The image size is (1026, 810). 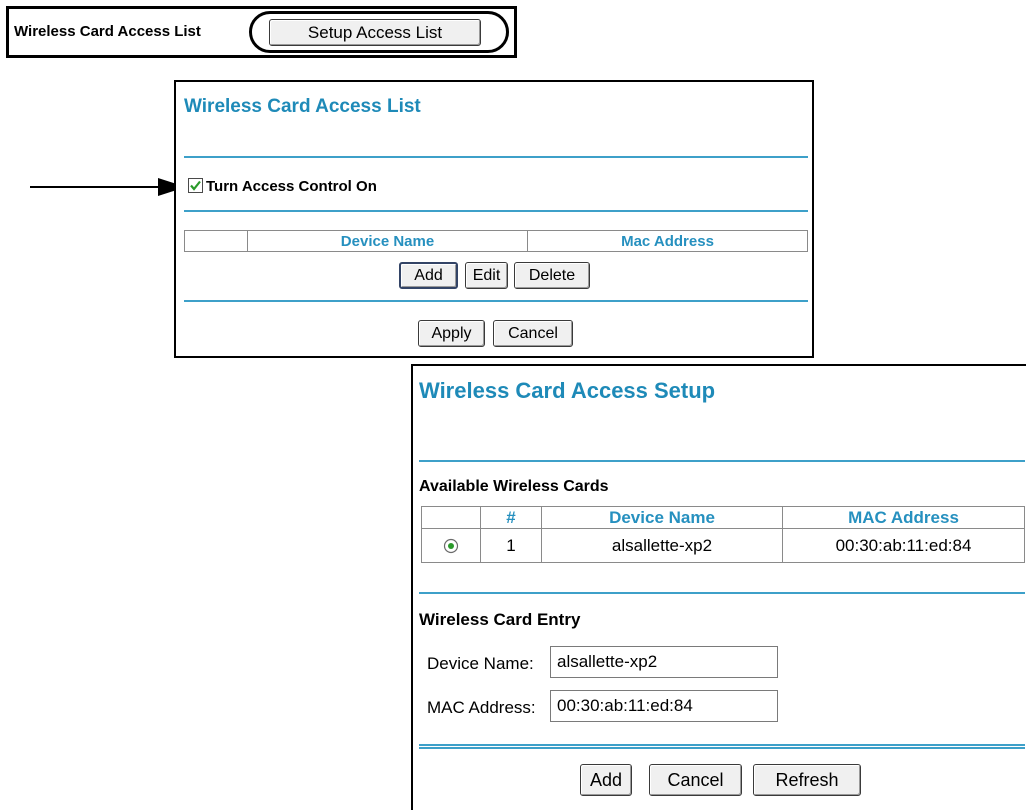 What do you see at coordinates (302, 106) in the screenshot?
I see `access-list-title: Wireless Card Access List` at bounding box center [302, 106].